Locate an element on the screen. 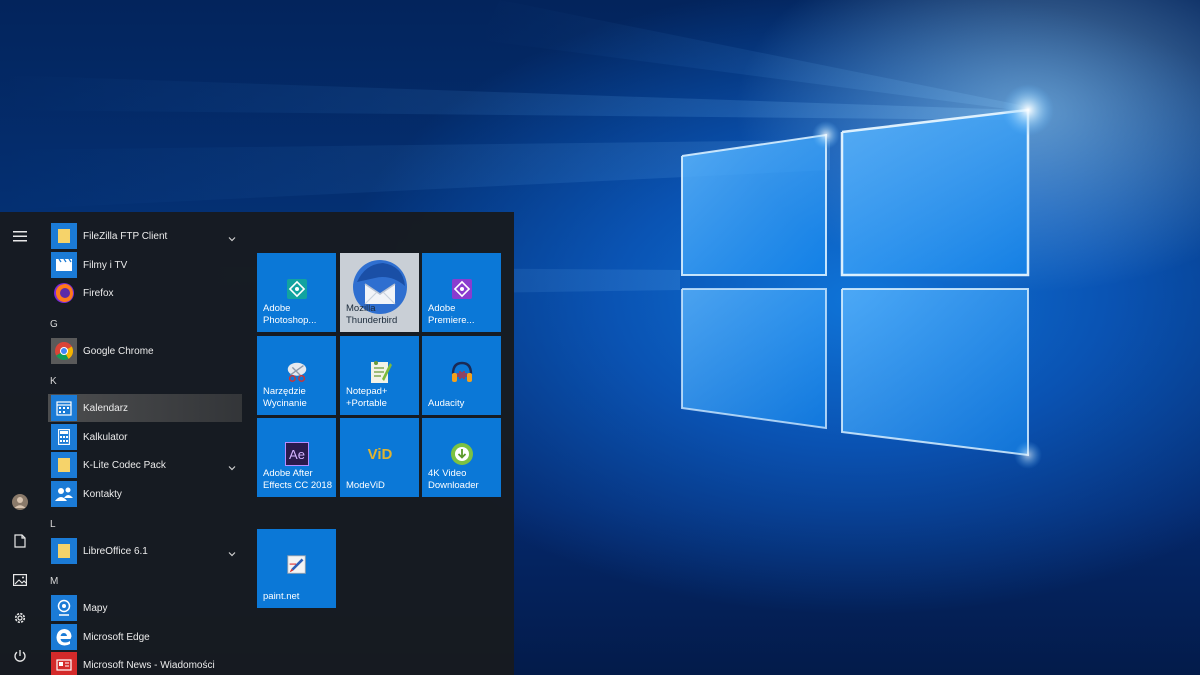 The image size is (1200, 675). app-item-label: Filmy i TV is located at coordinates (105, 265).